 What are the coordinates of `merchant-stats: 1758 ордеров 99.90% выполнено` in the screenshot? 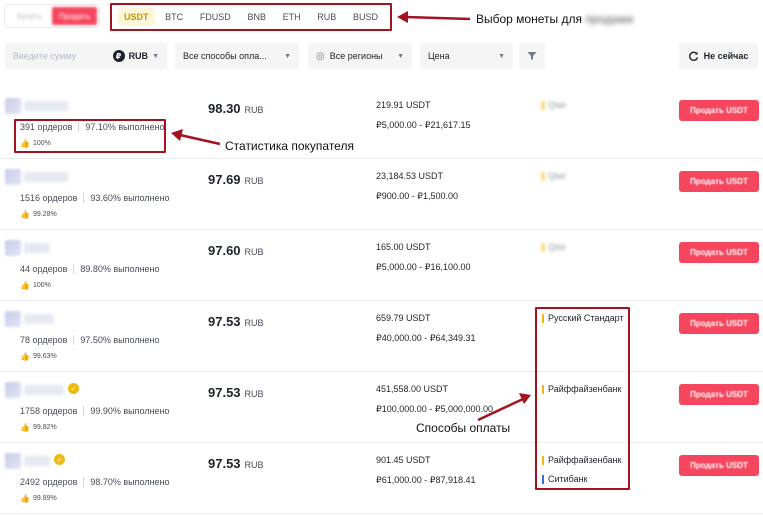 It's located at (95, 411).